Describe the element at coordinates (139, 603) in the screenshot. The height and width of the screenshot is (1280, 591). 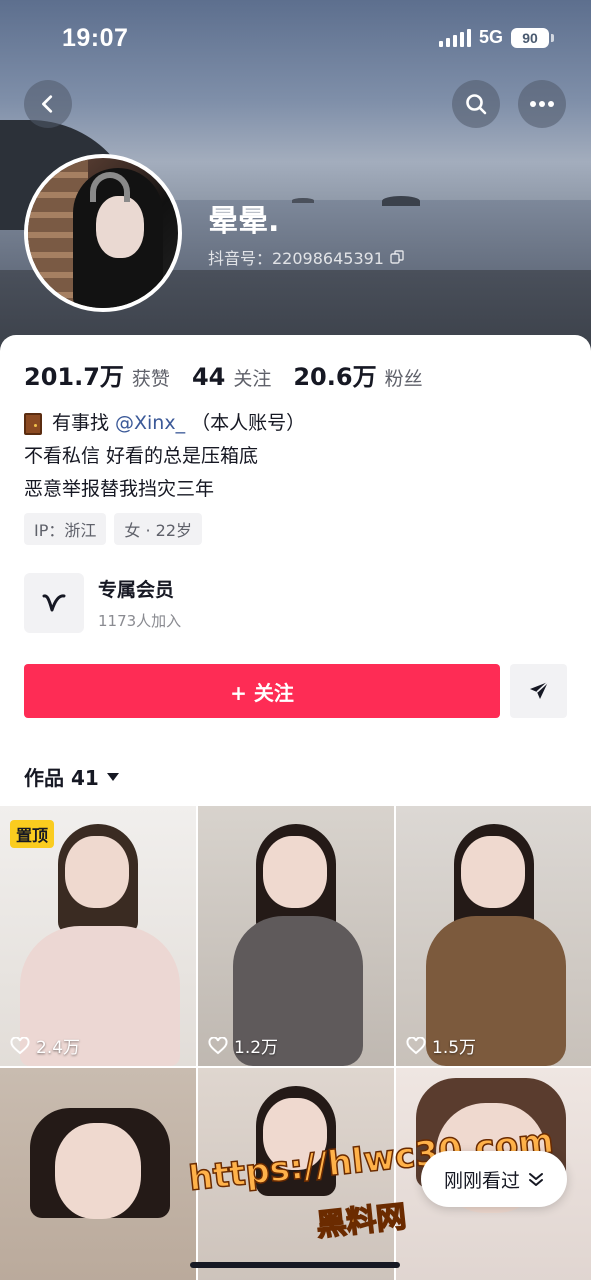
I see `membership-text: 专属会员 1173人加入` at that location.